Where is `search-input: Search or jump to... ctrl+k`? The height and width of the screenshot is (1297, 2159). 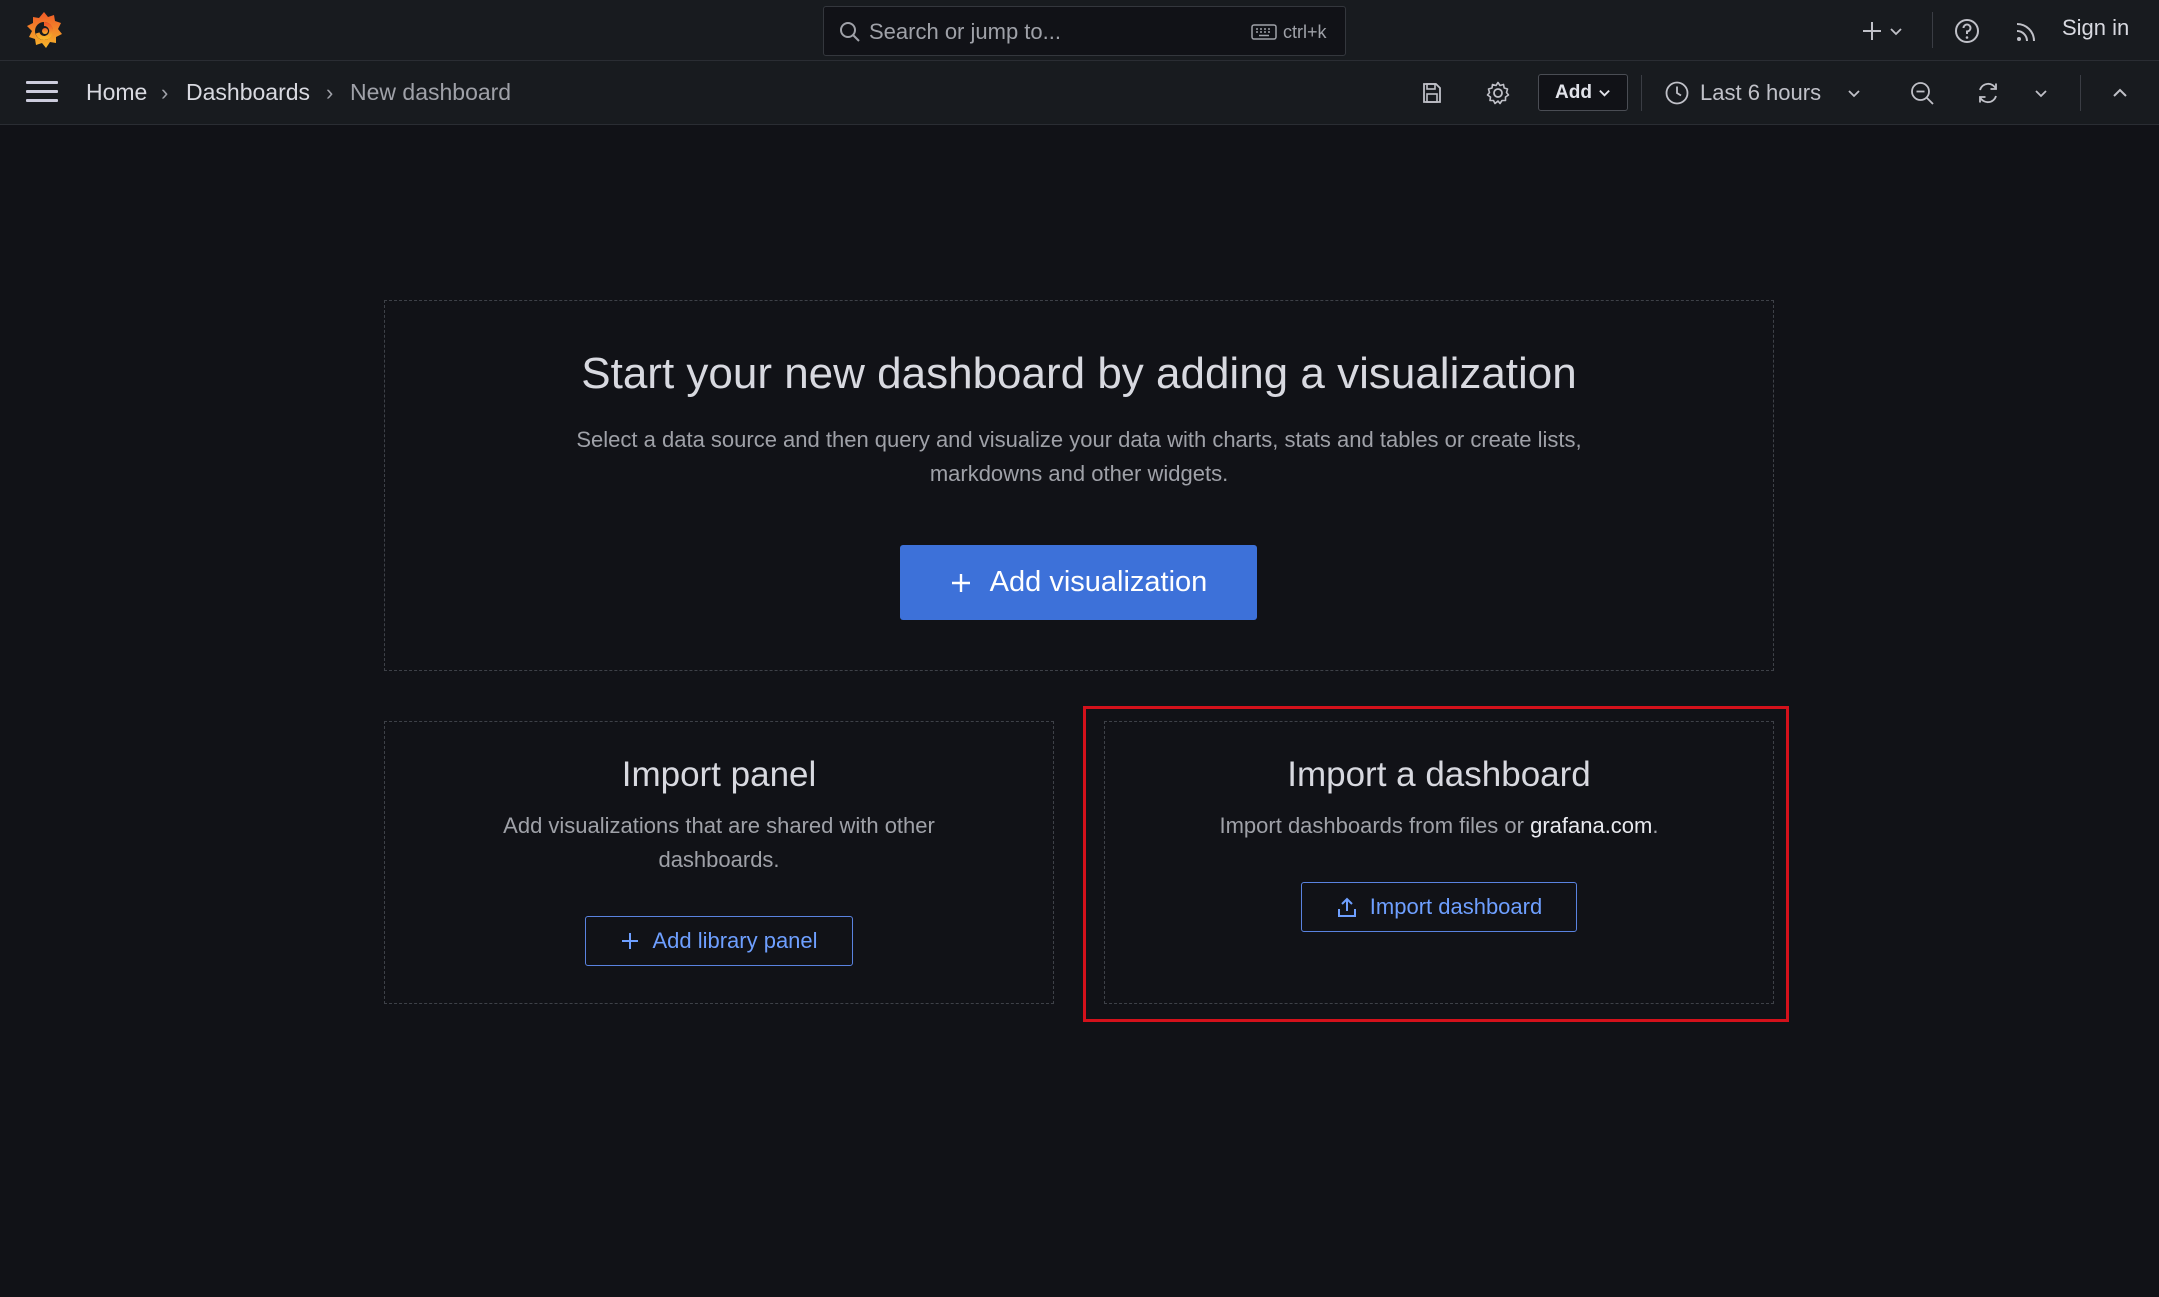 search-input: Search or jump to... ctrl+k is located at coordinates (1084, 31).